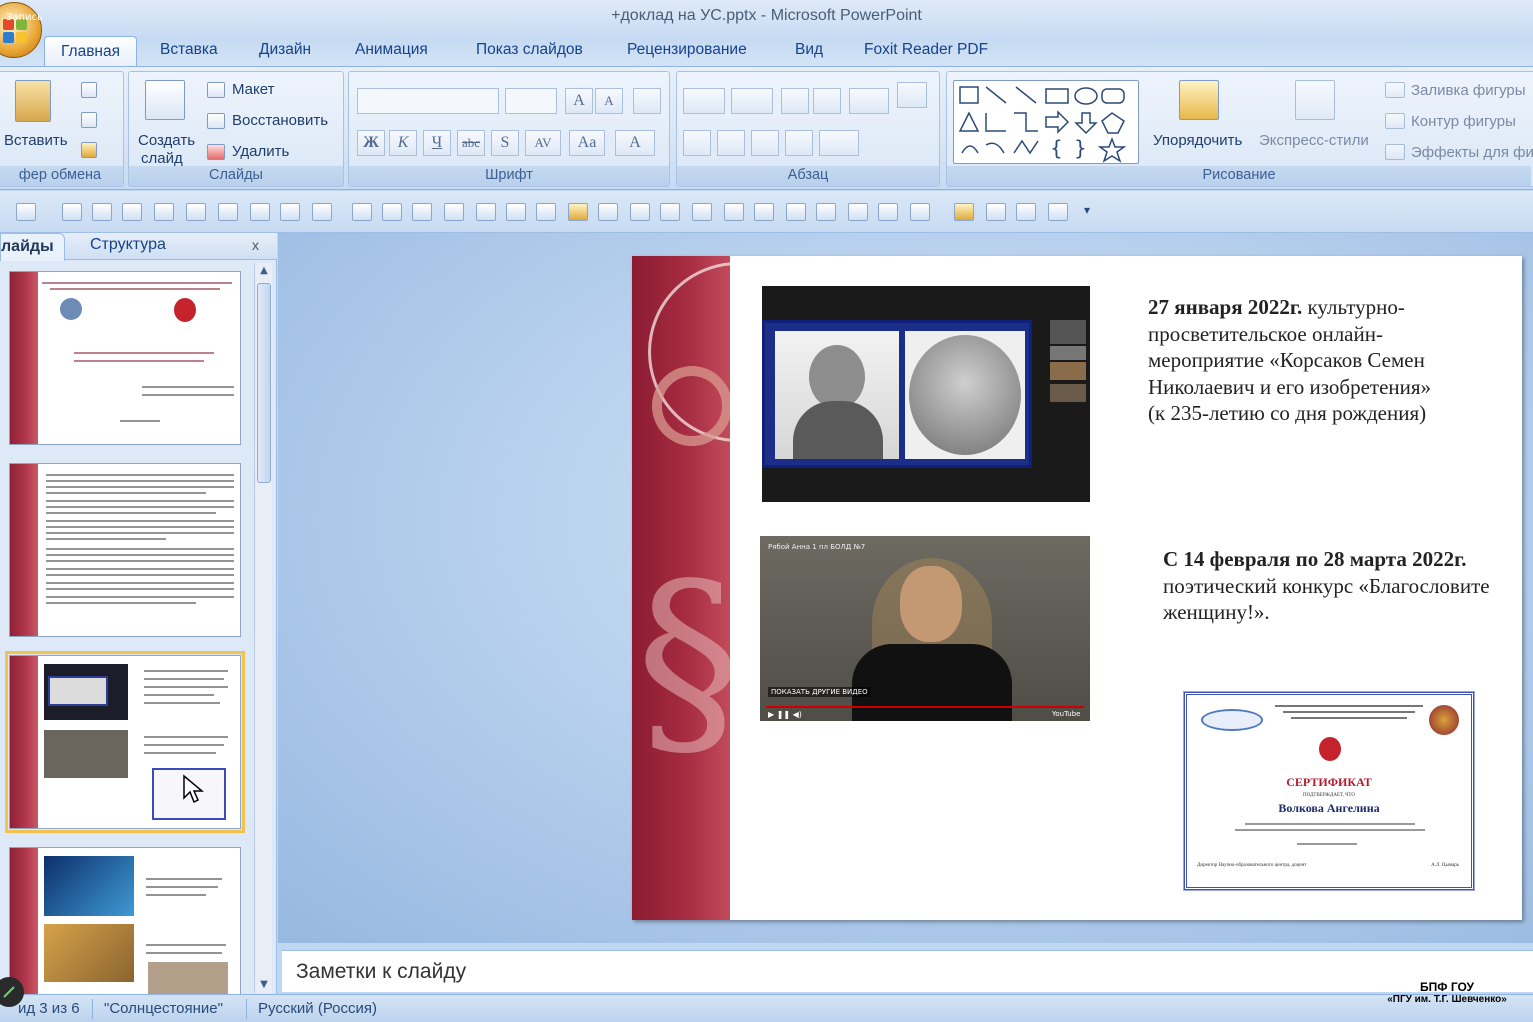  Describe the element at coordinates (587, 143) in the screenshot. I see `case-button: Aa` at that location.